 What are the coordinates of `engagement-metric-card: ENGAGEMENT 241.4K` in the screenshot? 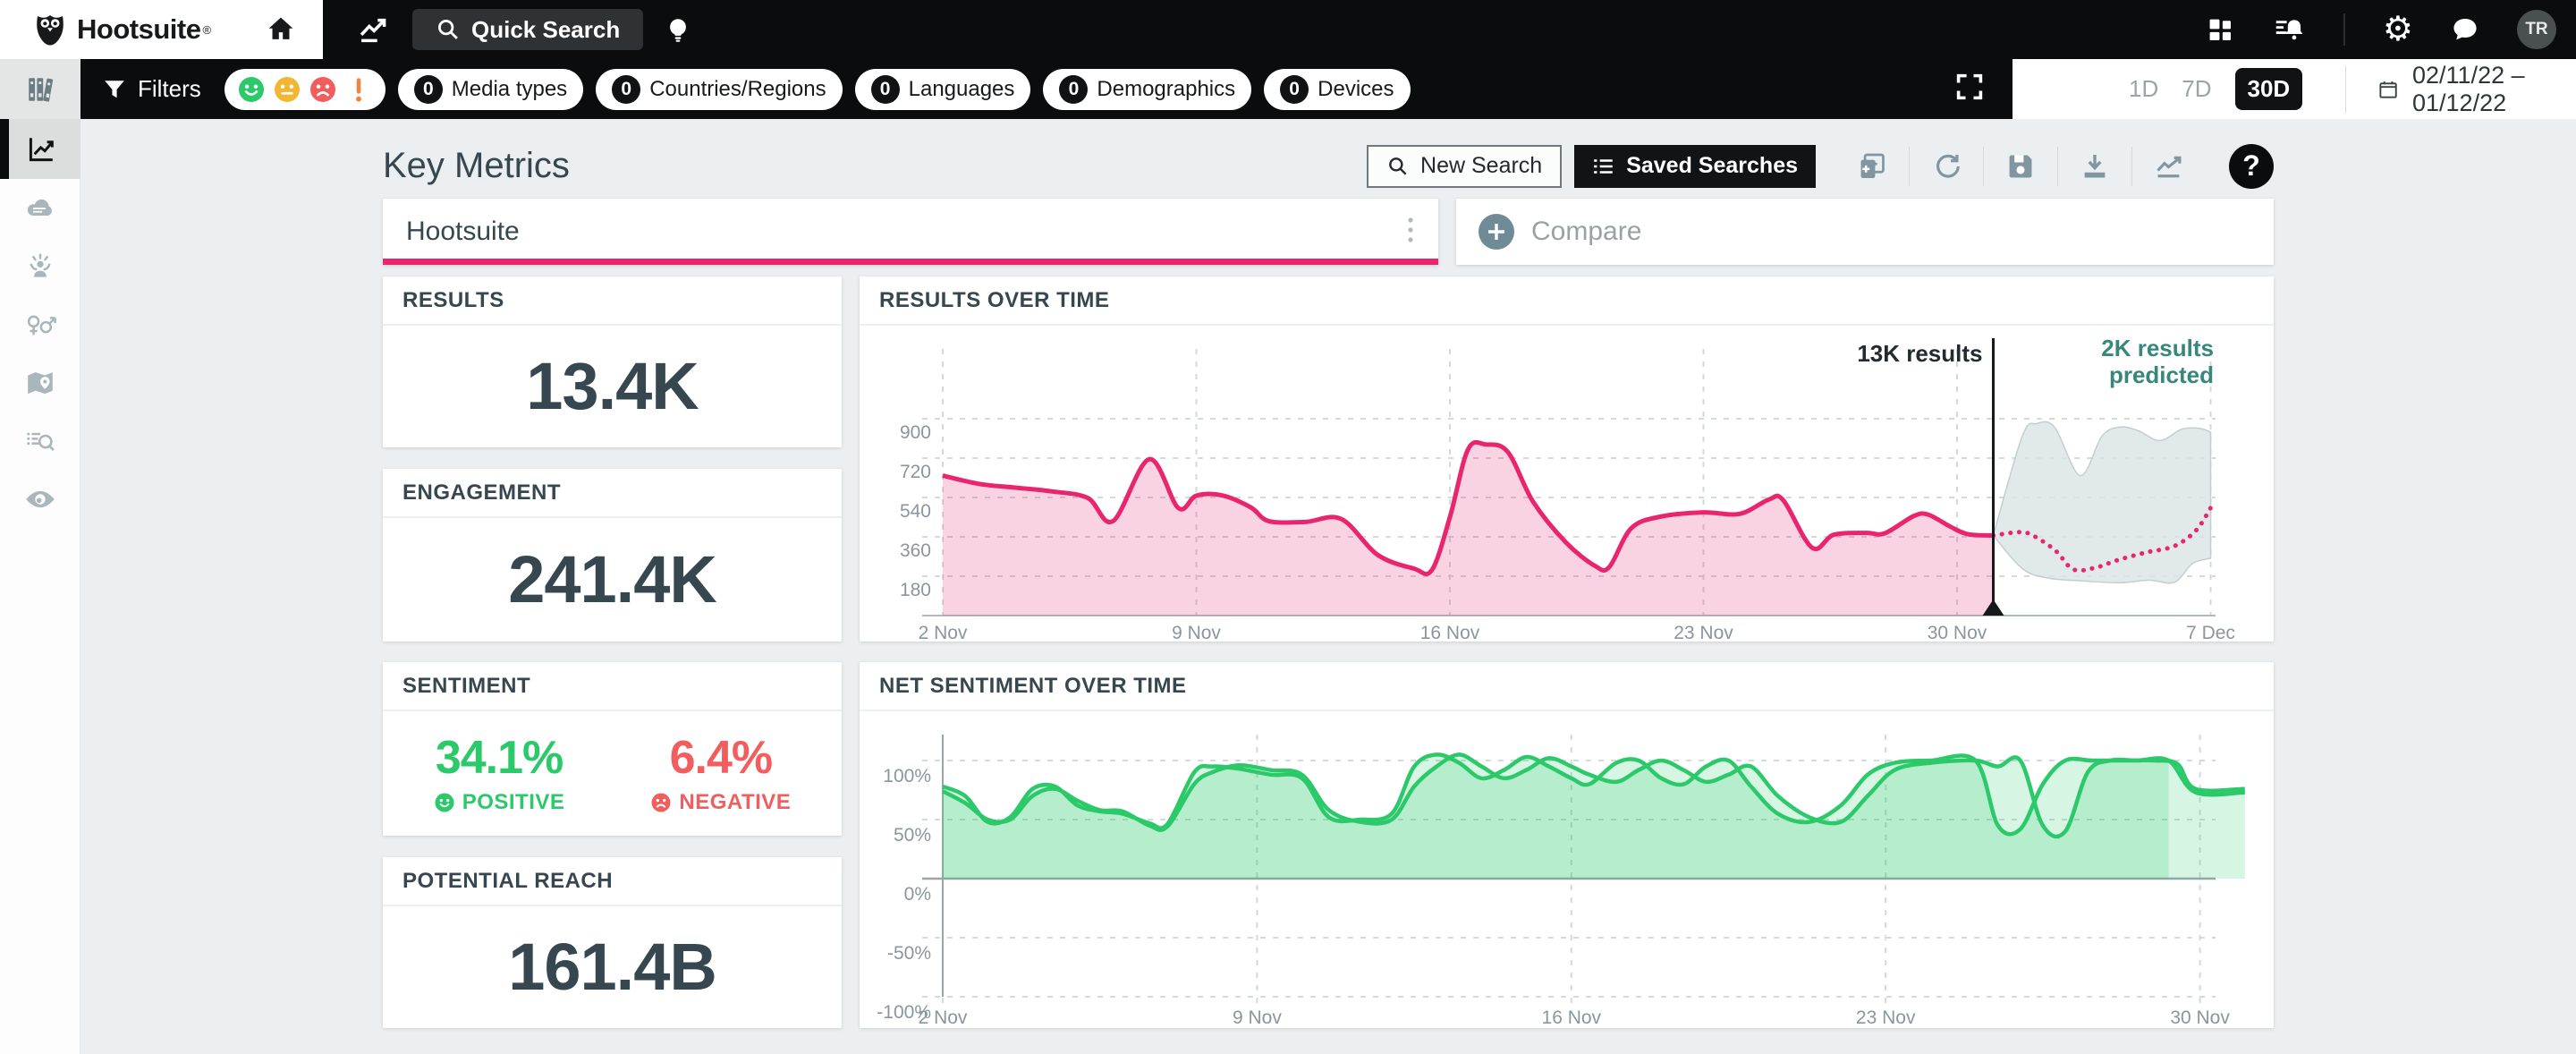 It's located at (612, 555).